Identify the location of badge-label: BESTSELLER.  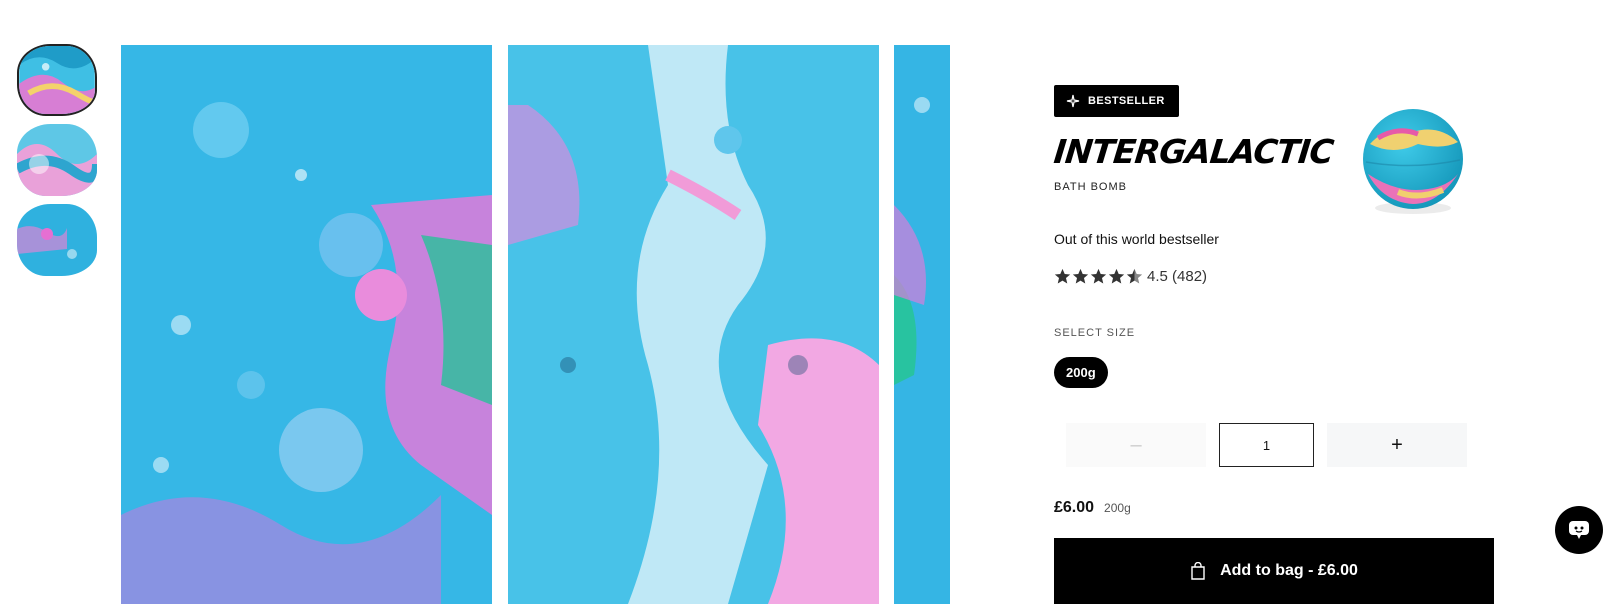
(1126, 101).